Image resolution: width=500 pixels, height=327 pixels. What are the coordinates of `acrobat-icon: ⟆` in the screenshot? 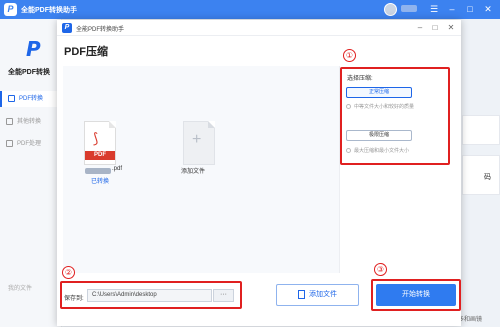 It's located at (96, 138).